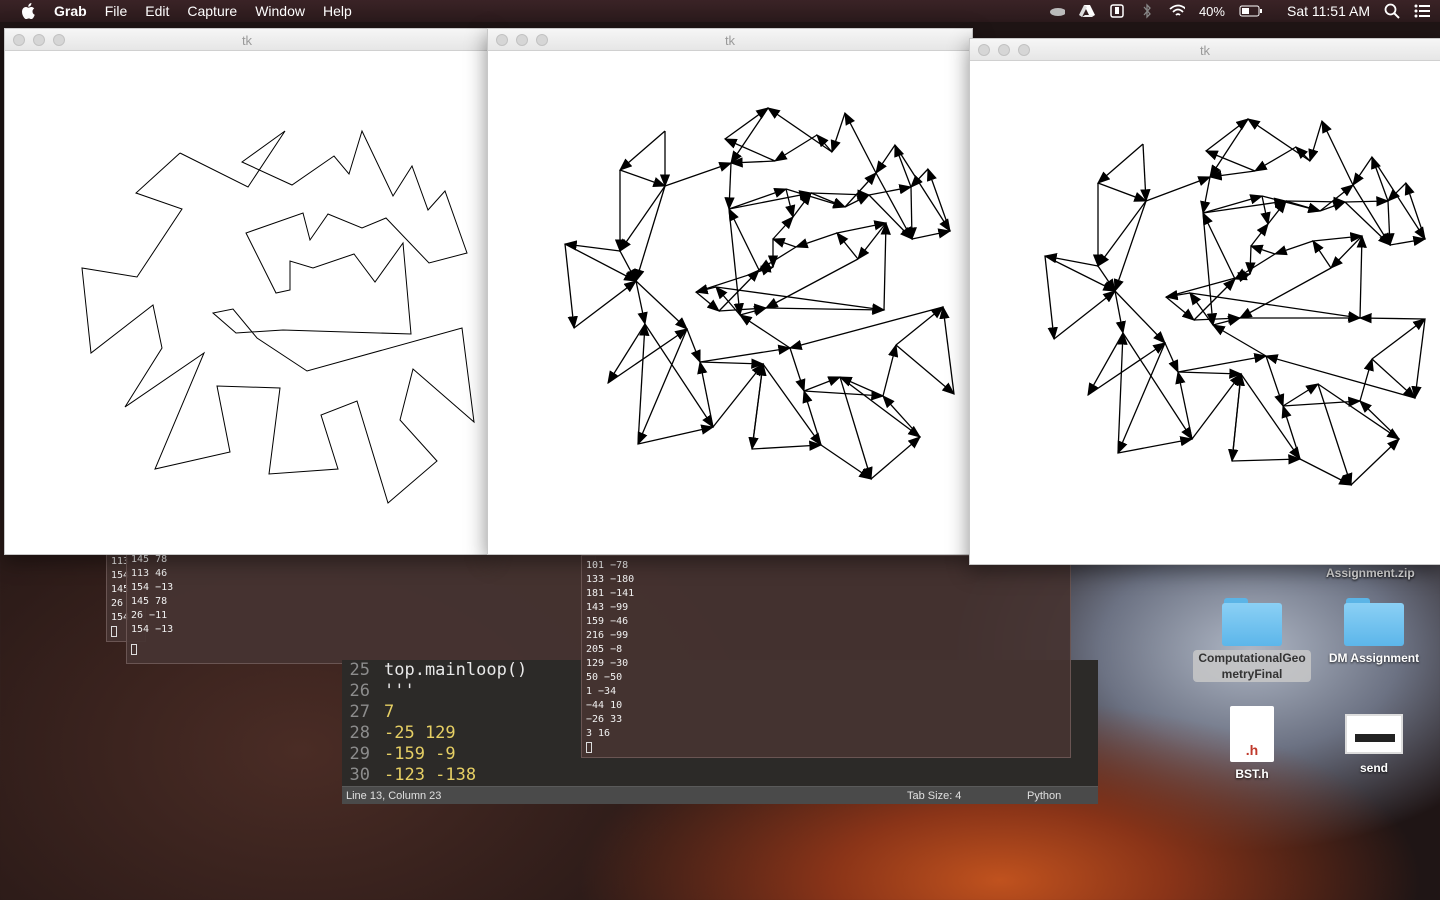  Describe the element at coordinates (399, 691) in the screenshot. I see `code-line: '''` at that location.